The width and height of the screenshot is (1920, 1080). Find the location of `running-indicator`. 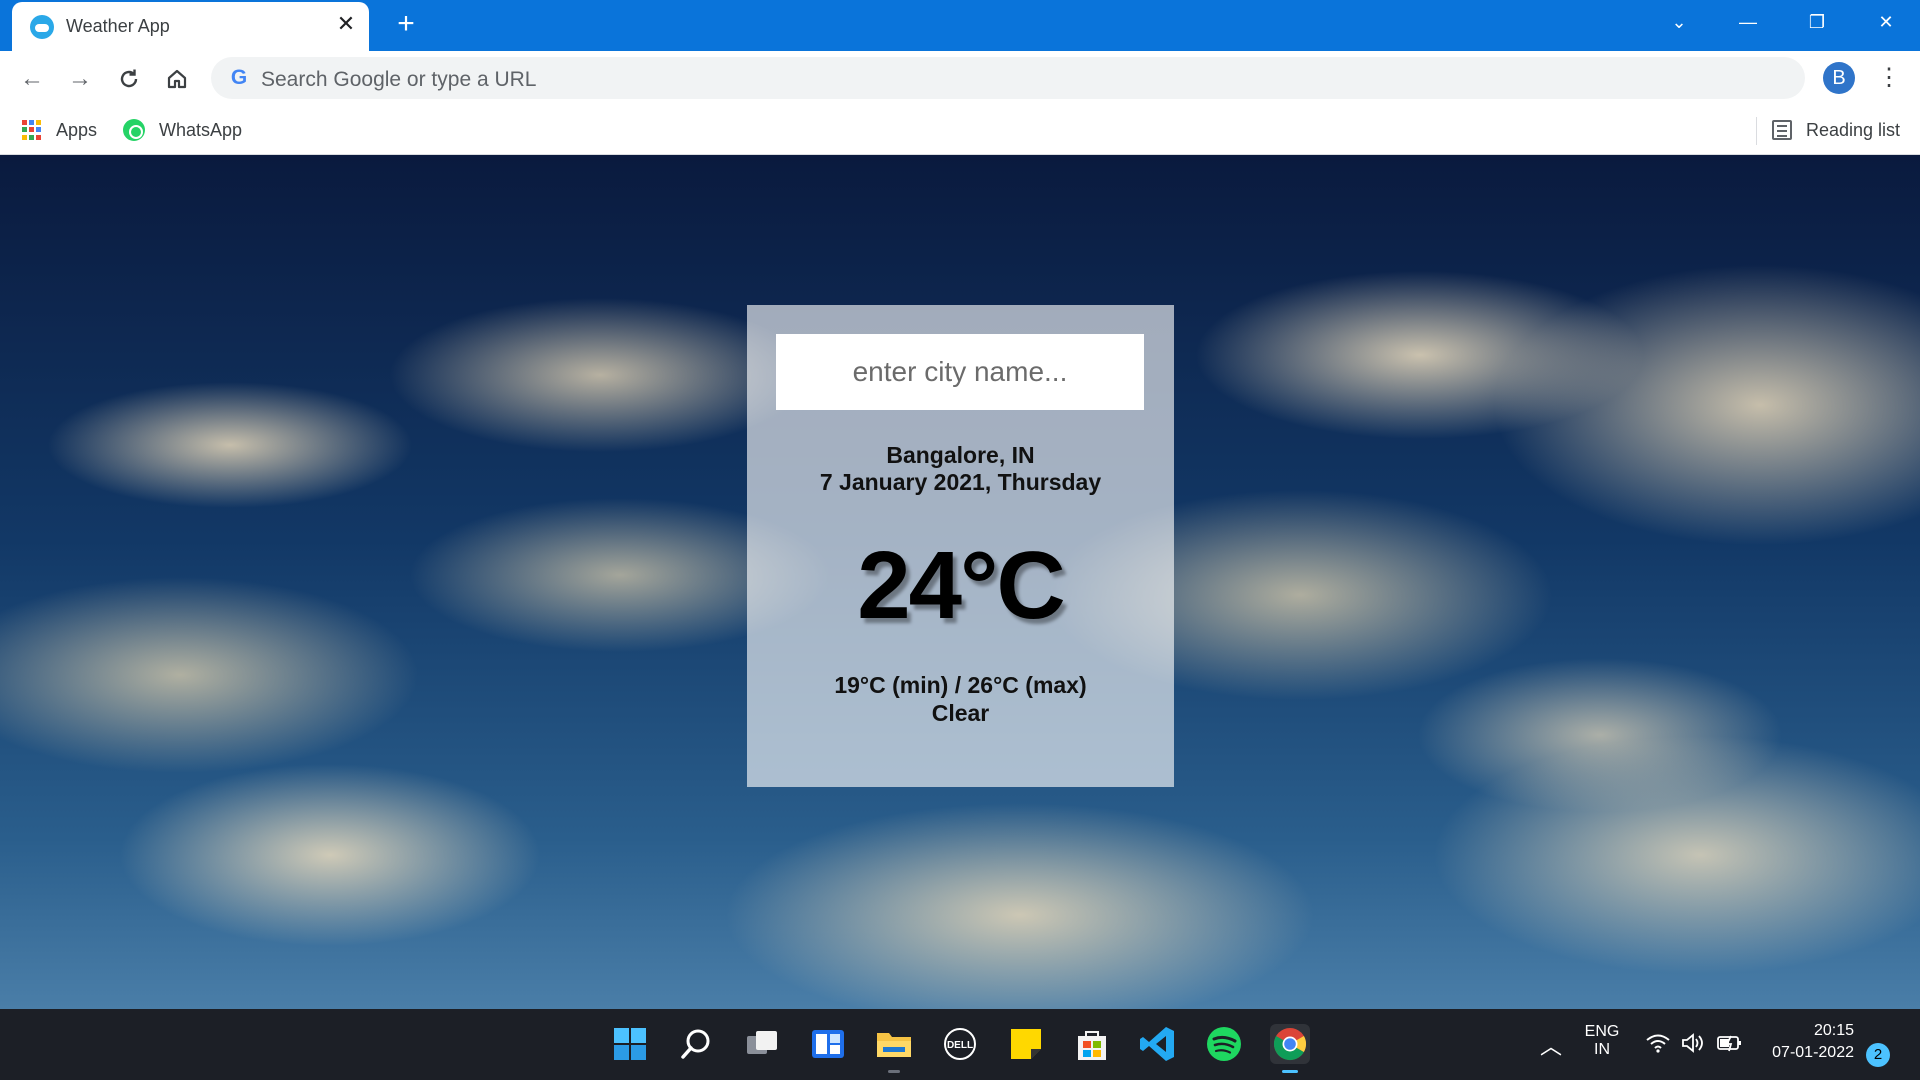

running-indicator is located at coordinates (894, 1071).